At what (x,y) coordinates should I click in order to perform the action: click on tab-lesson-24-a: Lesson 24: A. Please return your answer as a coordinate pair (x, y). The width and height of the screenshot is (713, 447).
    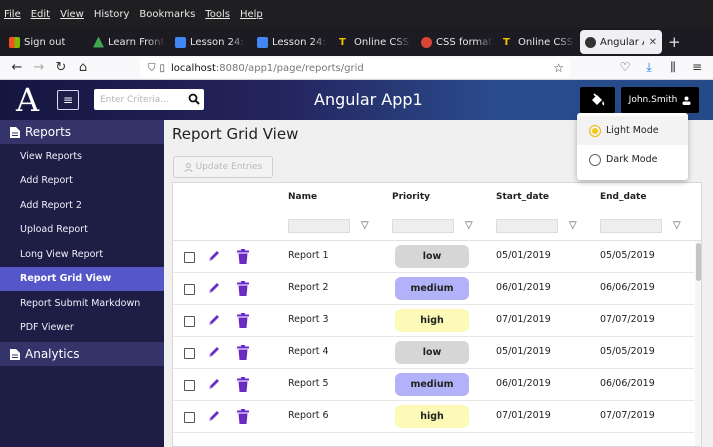
    Looking at the image, I should click on (211, 42).